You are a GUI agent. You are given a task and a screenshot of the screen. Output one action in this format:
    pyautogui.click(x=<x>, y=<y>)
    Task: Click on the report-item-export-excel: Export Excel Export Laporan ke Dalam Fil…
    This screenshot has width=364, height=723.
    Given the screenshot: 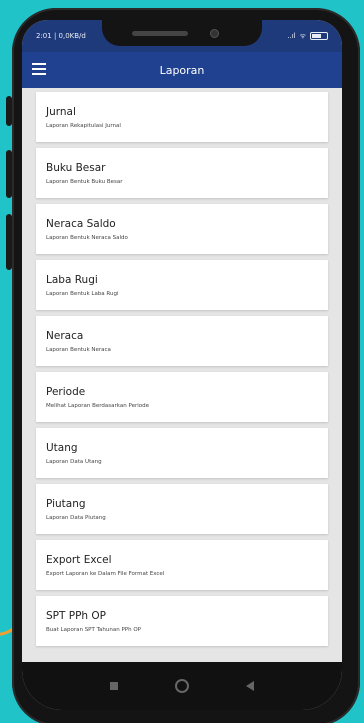 What is the action you would take?
    pyautogui.click(x=182, y=565)
    